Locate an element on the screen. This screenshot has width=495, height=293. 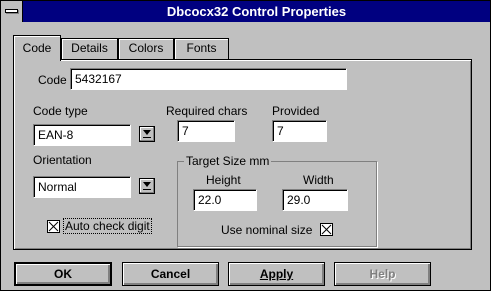
orientation-label: Orientation is located at coordinates (62, 160).